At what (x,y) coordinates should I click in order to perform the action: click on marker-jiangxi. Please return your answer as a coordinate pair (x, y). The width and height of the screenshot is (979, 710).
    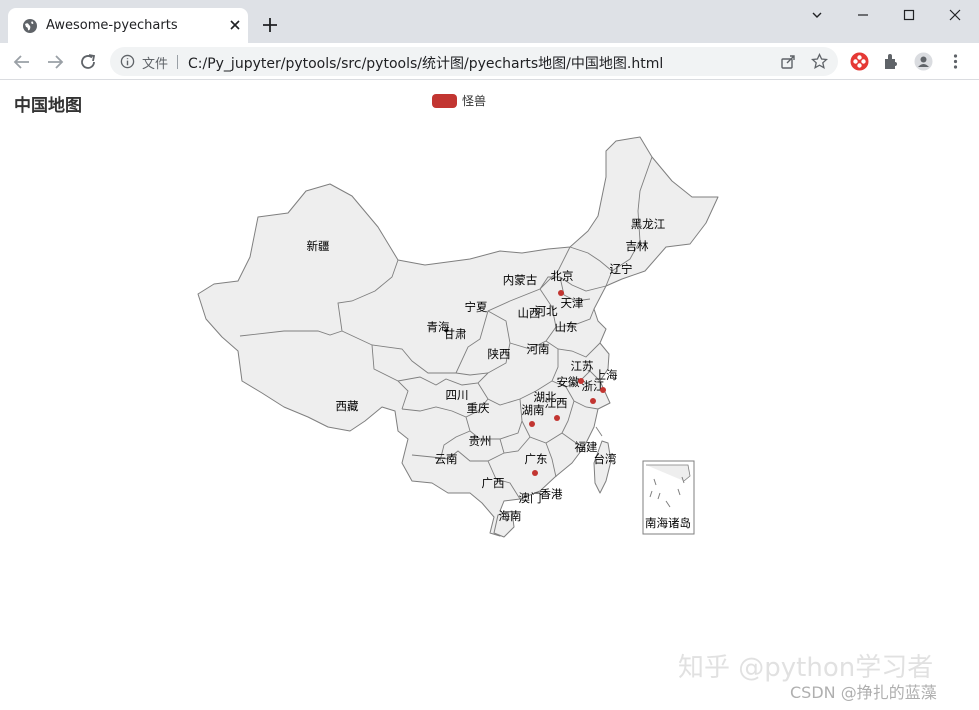
    Looking at the image, I should click on (557, 418).